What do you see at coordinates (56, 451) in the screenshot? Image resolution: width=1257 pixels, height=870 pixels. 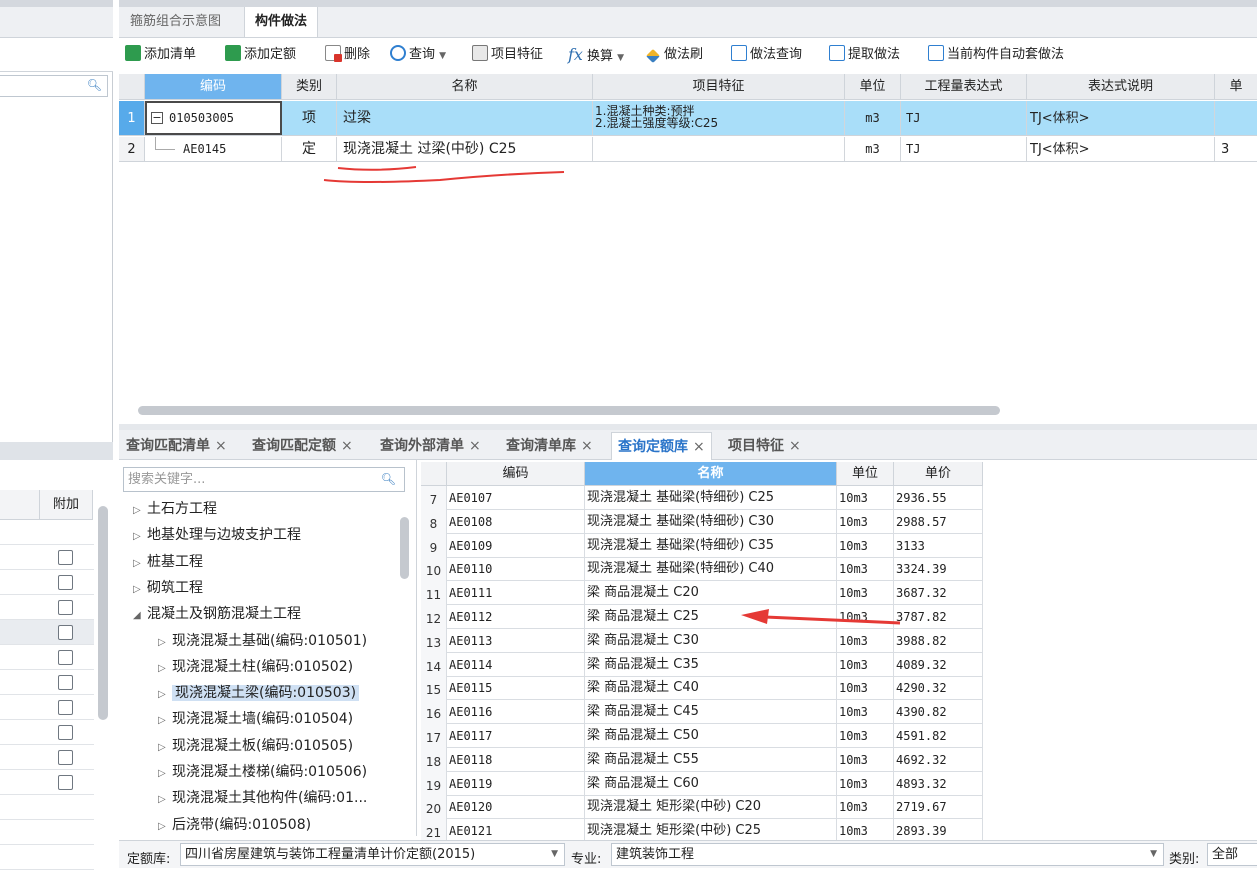 I see `left-splitter` at bounding box center [56, 451].